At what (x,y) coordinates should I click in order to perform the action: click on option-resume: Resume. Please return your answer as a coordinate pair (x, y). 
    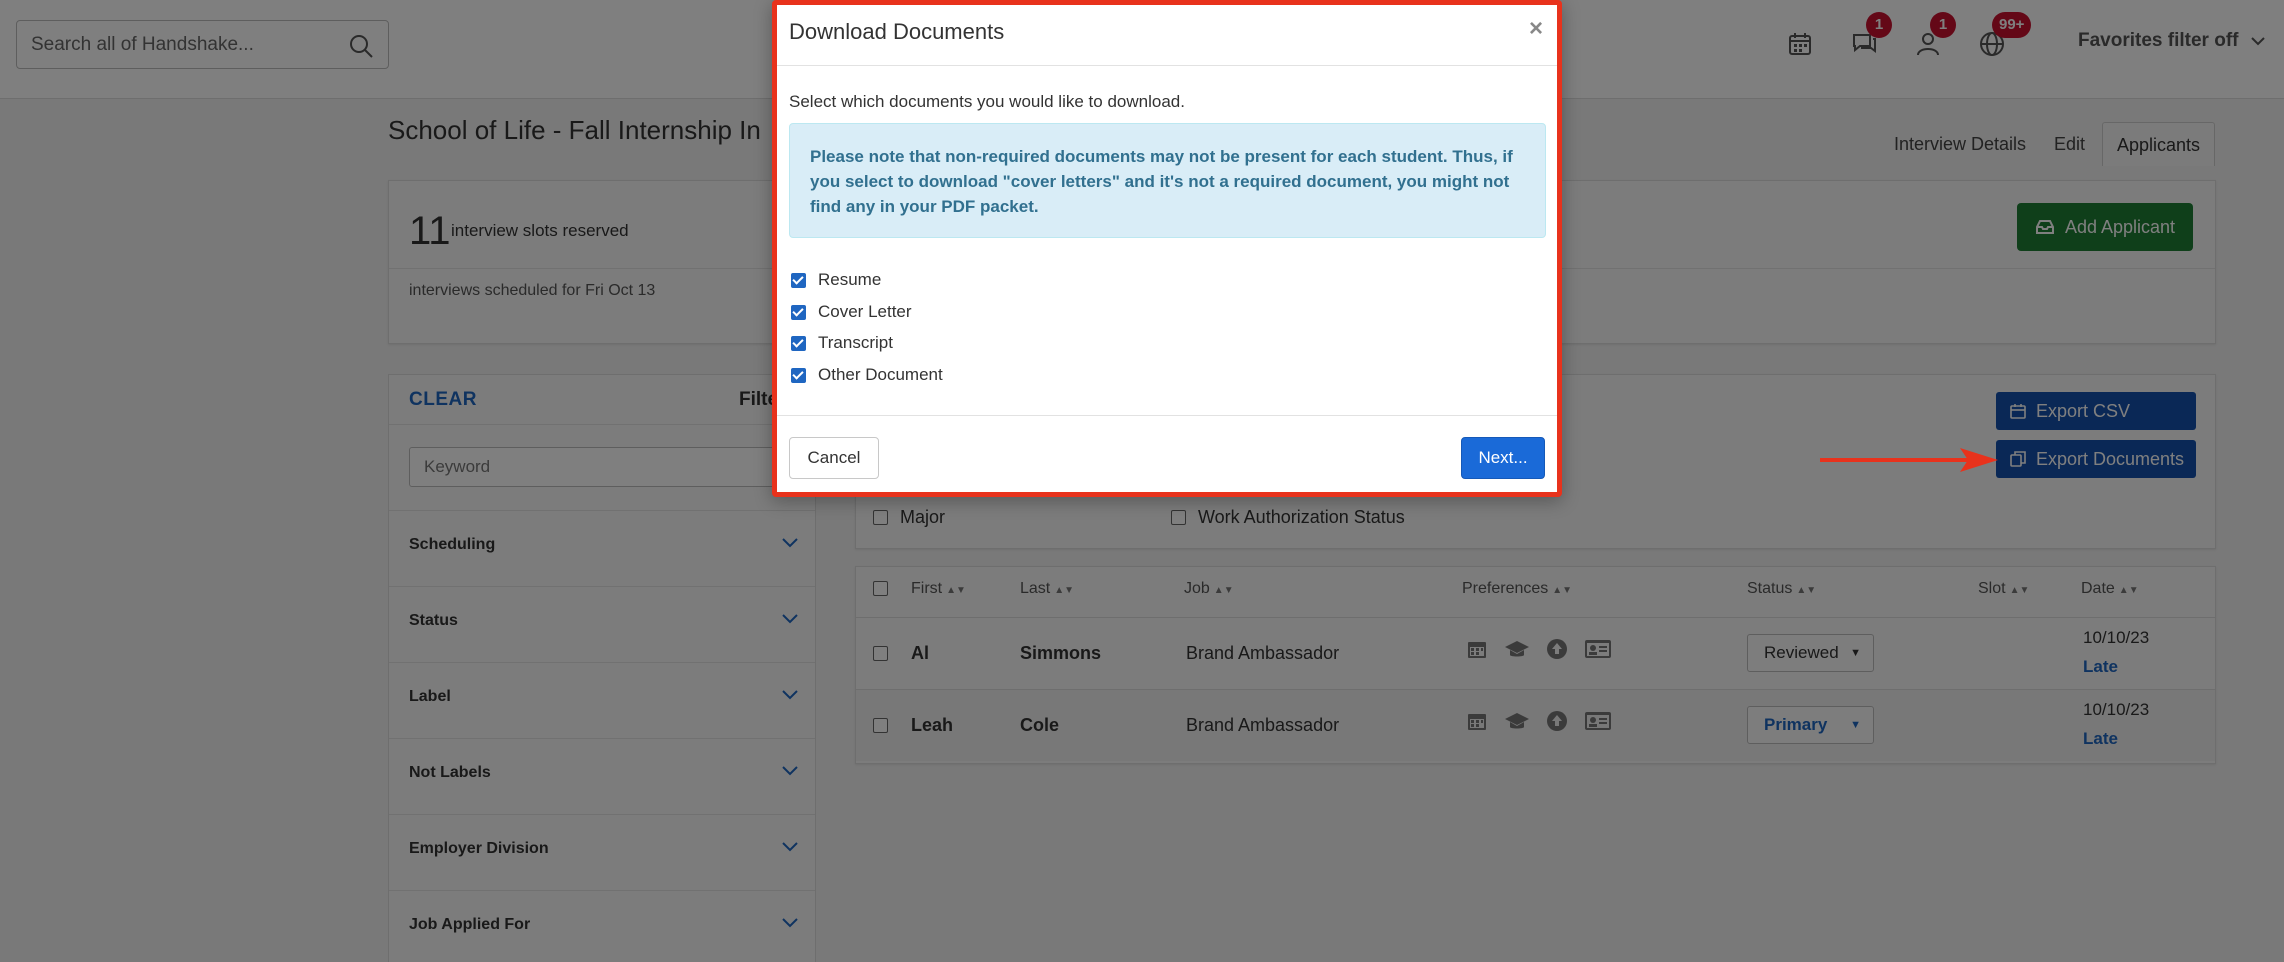
    Looking at the image, I should click on (836, 280).